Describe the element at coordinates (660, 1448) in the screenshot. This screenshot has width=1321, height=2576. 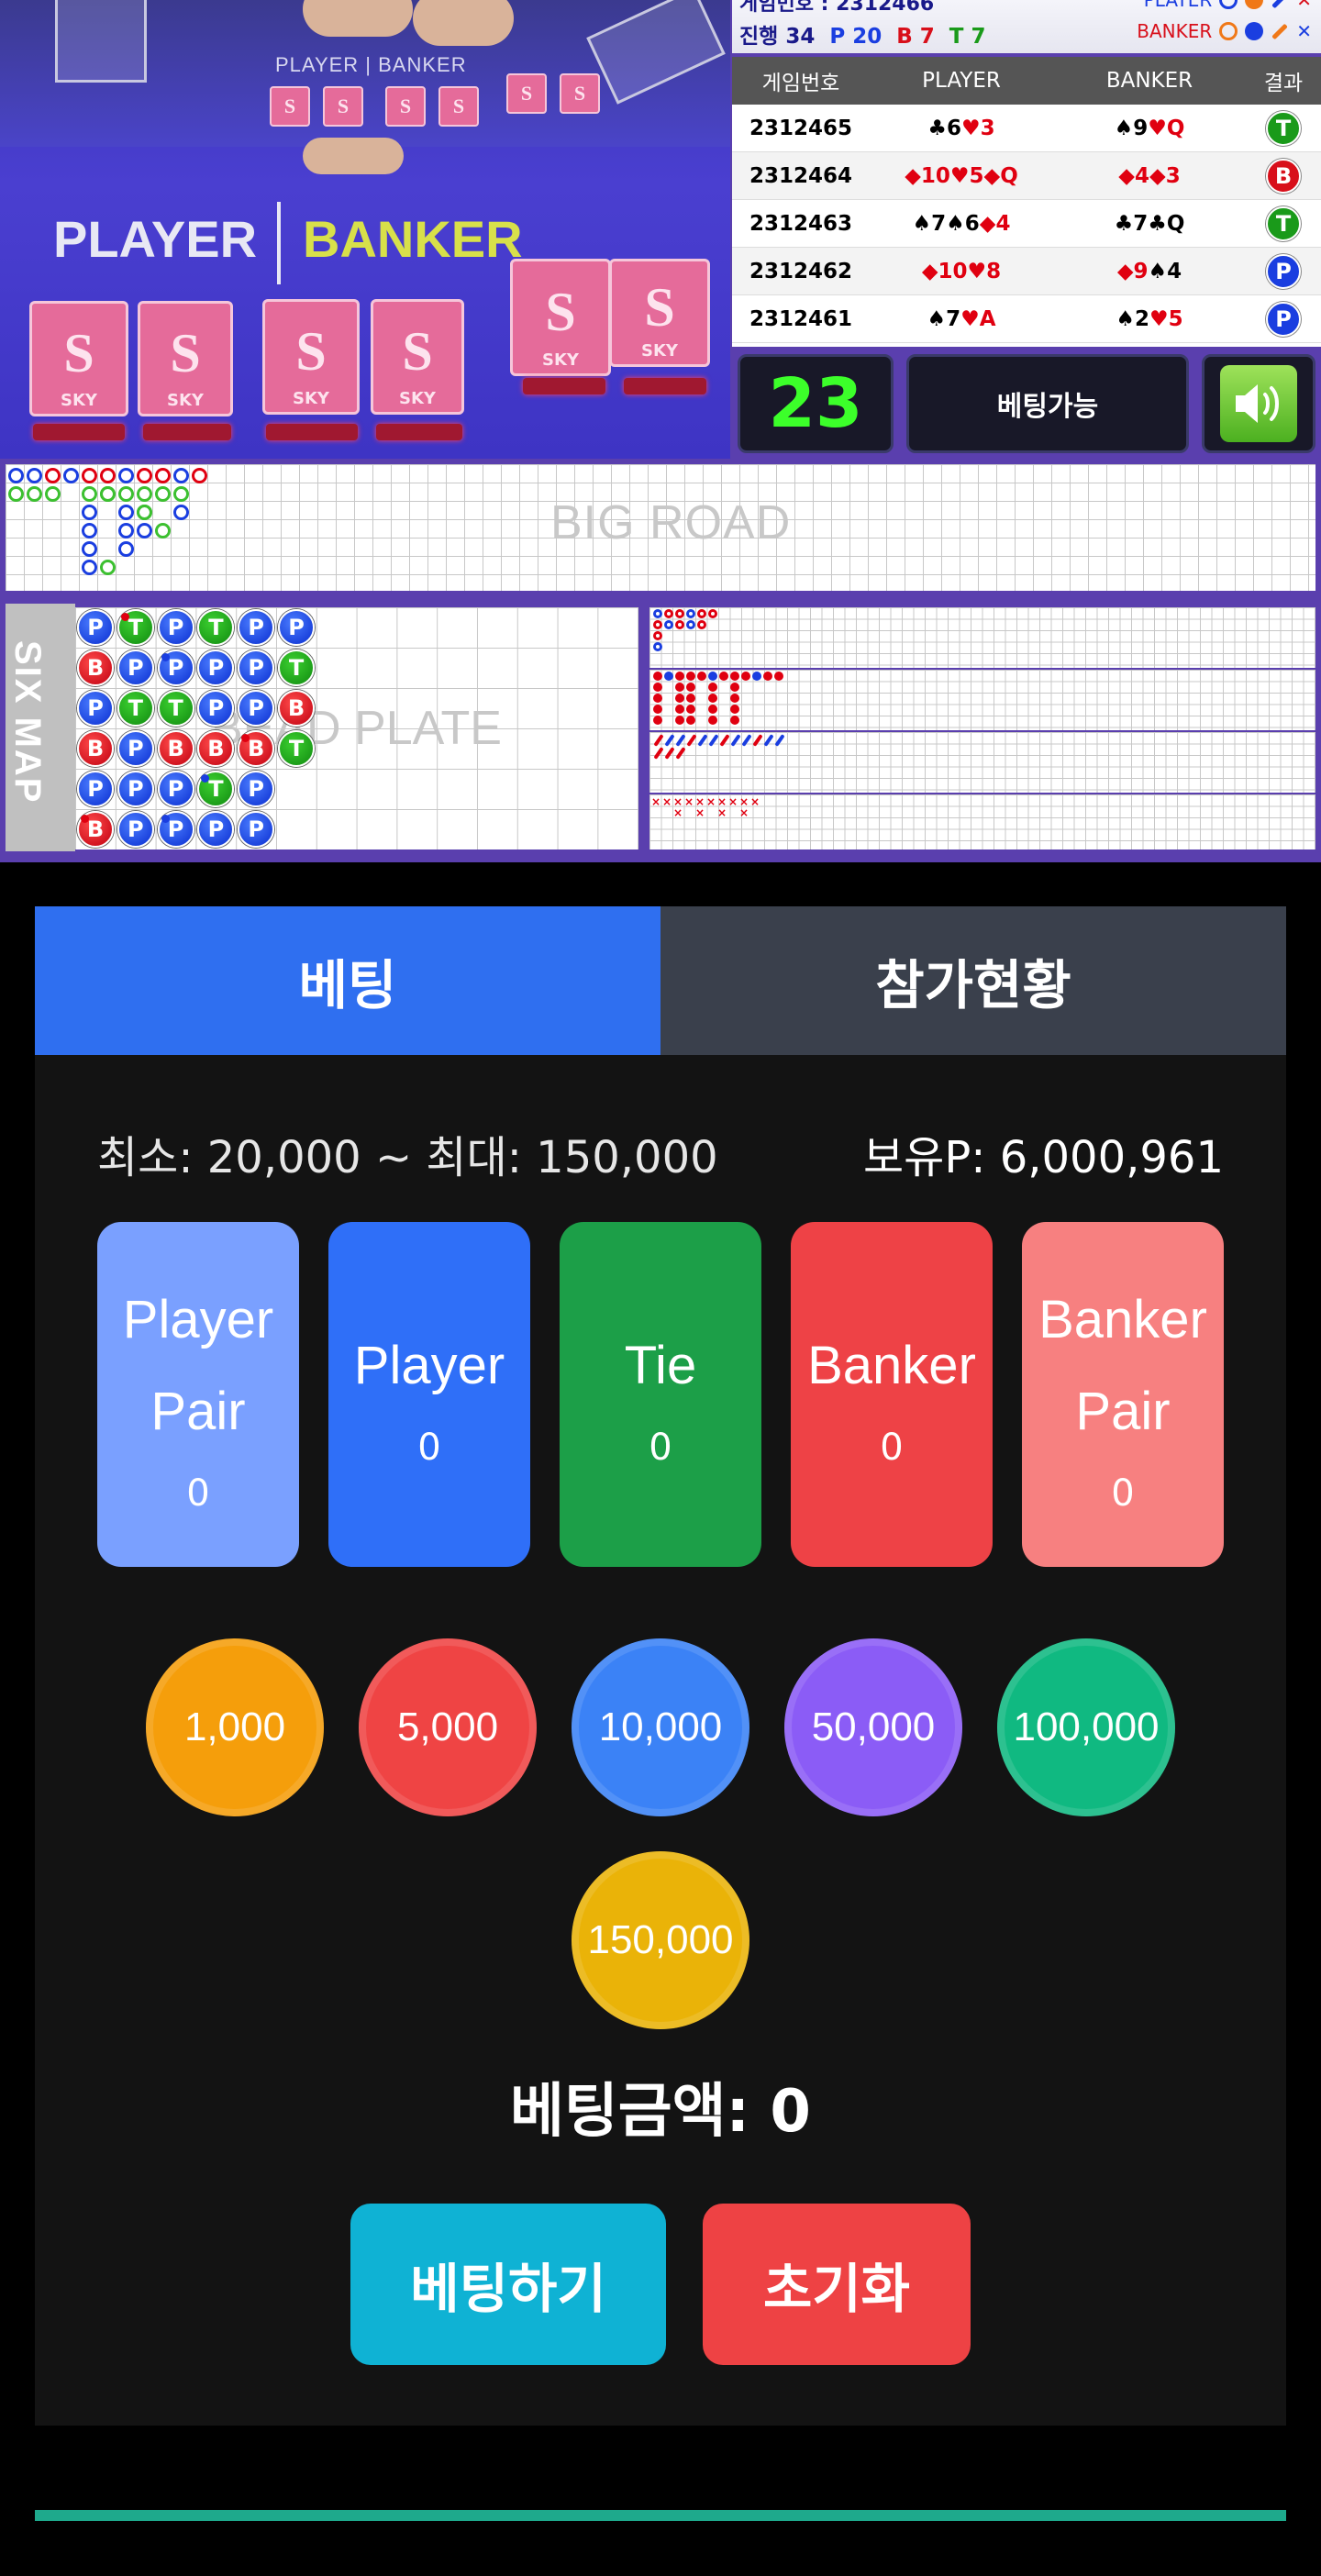
I see `bet-amount: 0` at that location.